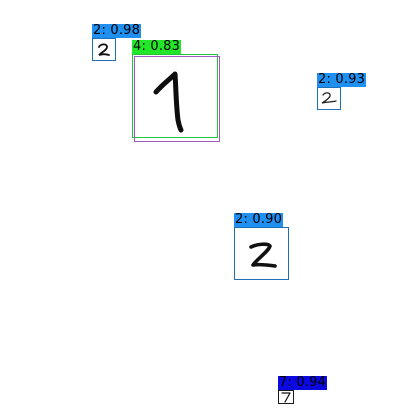  Describe the element at coordinates (104, 49) in the screenshot. I see `handwritten-digit-2-small` at that location.